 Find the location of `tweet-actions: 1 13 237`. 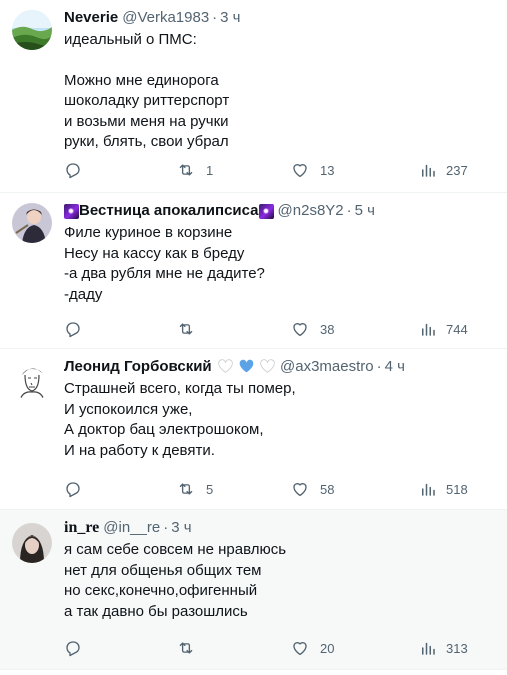

tweet-actions: 1 13 237 is located at coordinates (273, 170).